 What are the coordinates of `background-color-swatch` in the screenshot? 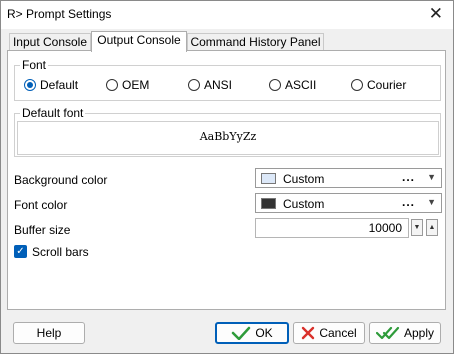 It's located at (268, 178).